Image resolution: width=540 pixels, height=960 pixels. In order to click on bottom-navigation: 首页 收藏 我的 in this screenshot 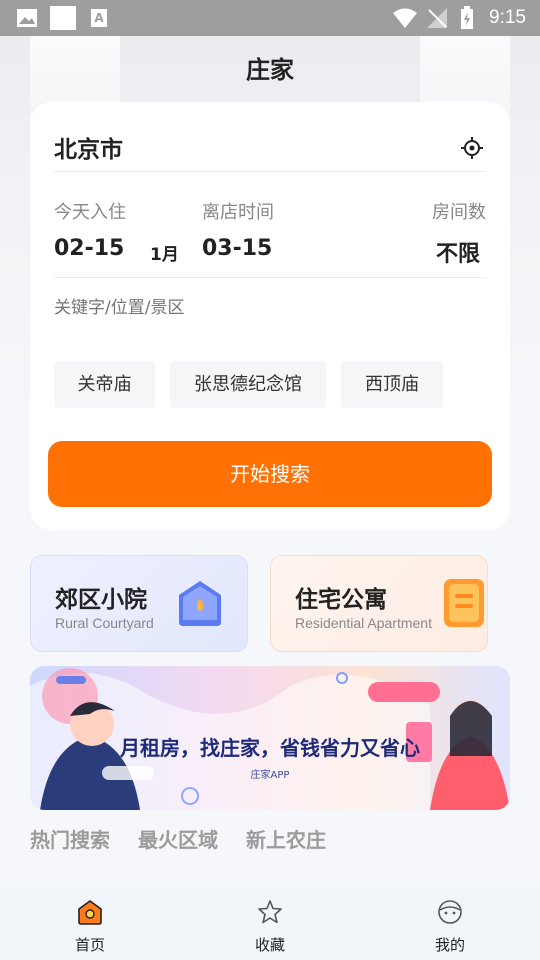, I will do `click(270, 923)`.